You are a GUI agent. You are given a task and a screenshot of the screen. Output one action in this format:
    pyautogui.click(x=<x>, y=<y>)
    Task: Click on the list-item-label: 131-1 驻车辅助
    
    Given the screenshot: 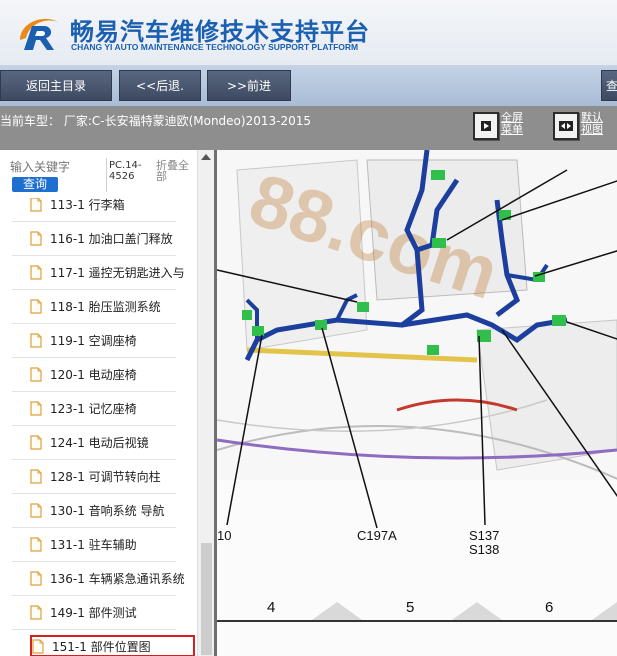 What is the action you would take?
    pyautogui.click(x=93, y=544)
    